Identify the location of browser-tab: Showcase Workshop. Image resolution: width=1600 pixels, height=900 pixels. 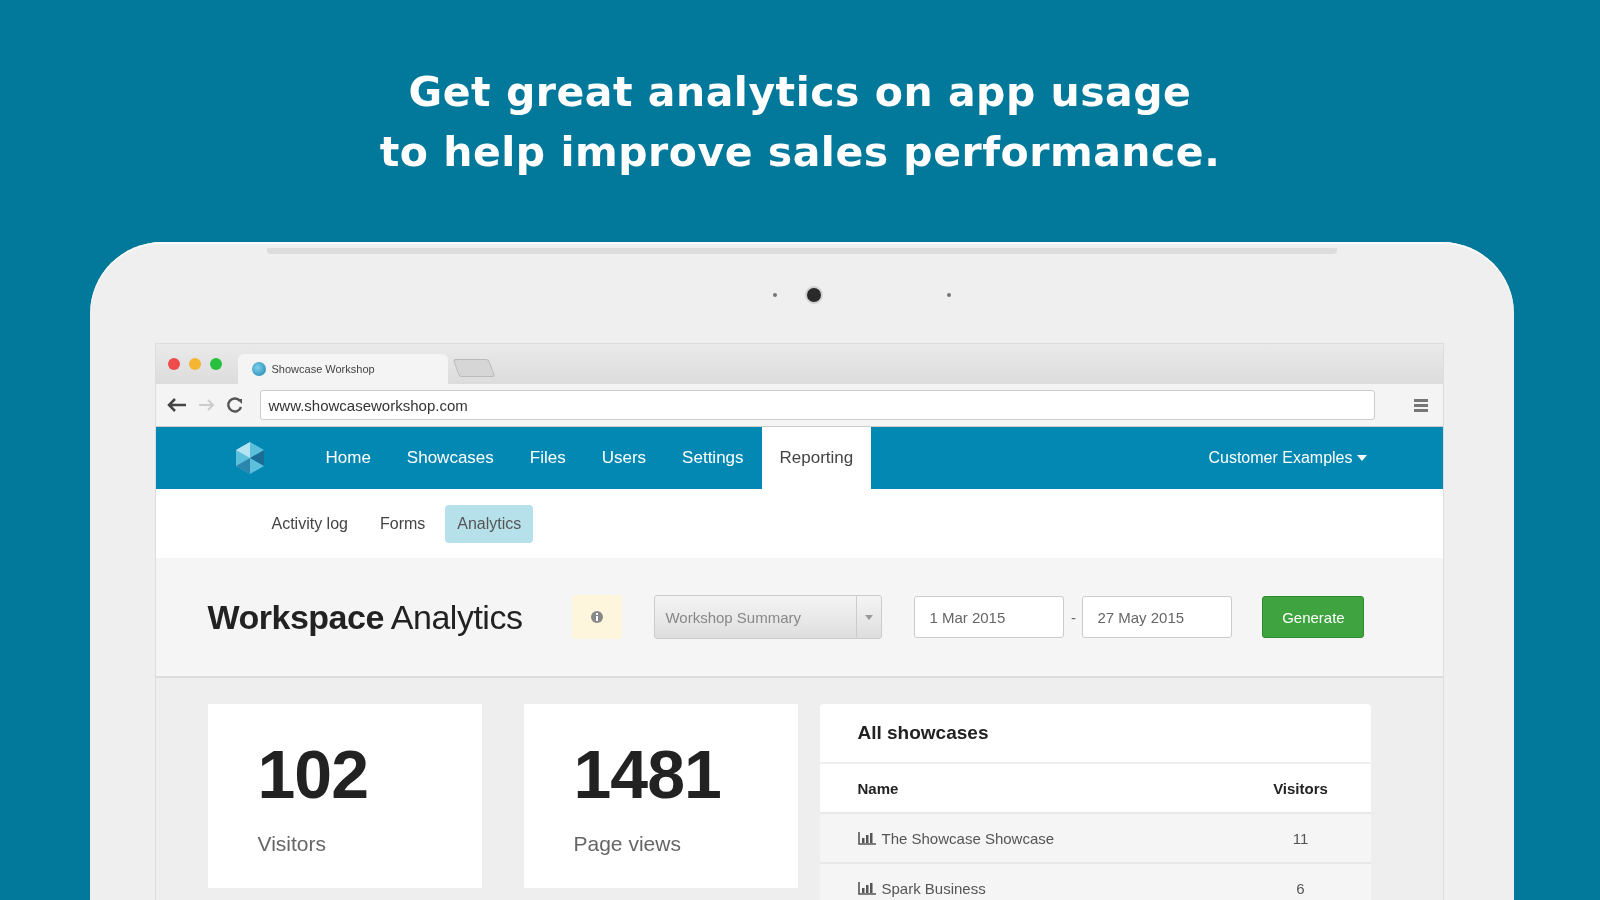
(342, 369).